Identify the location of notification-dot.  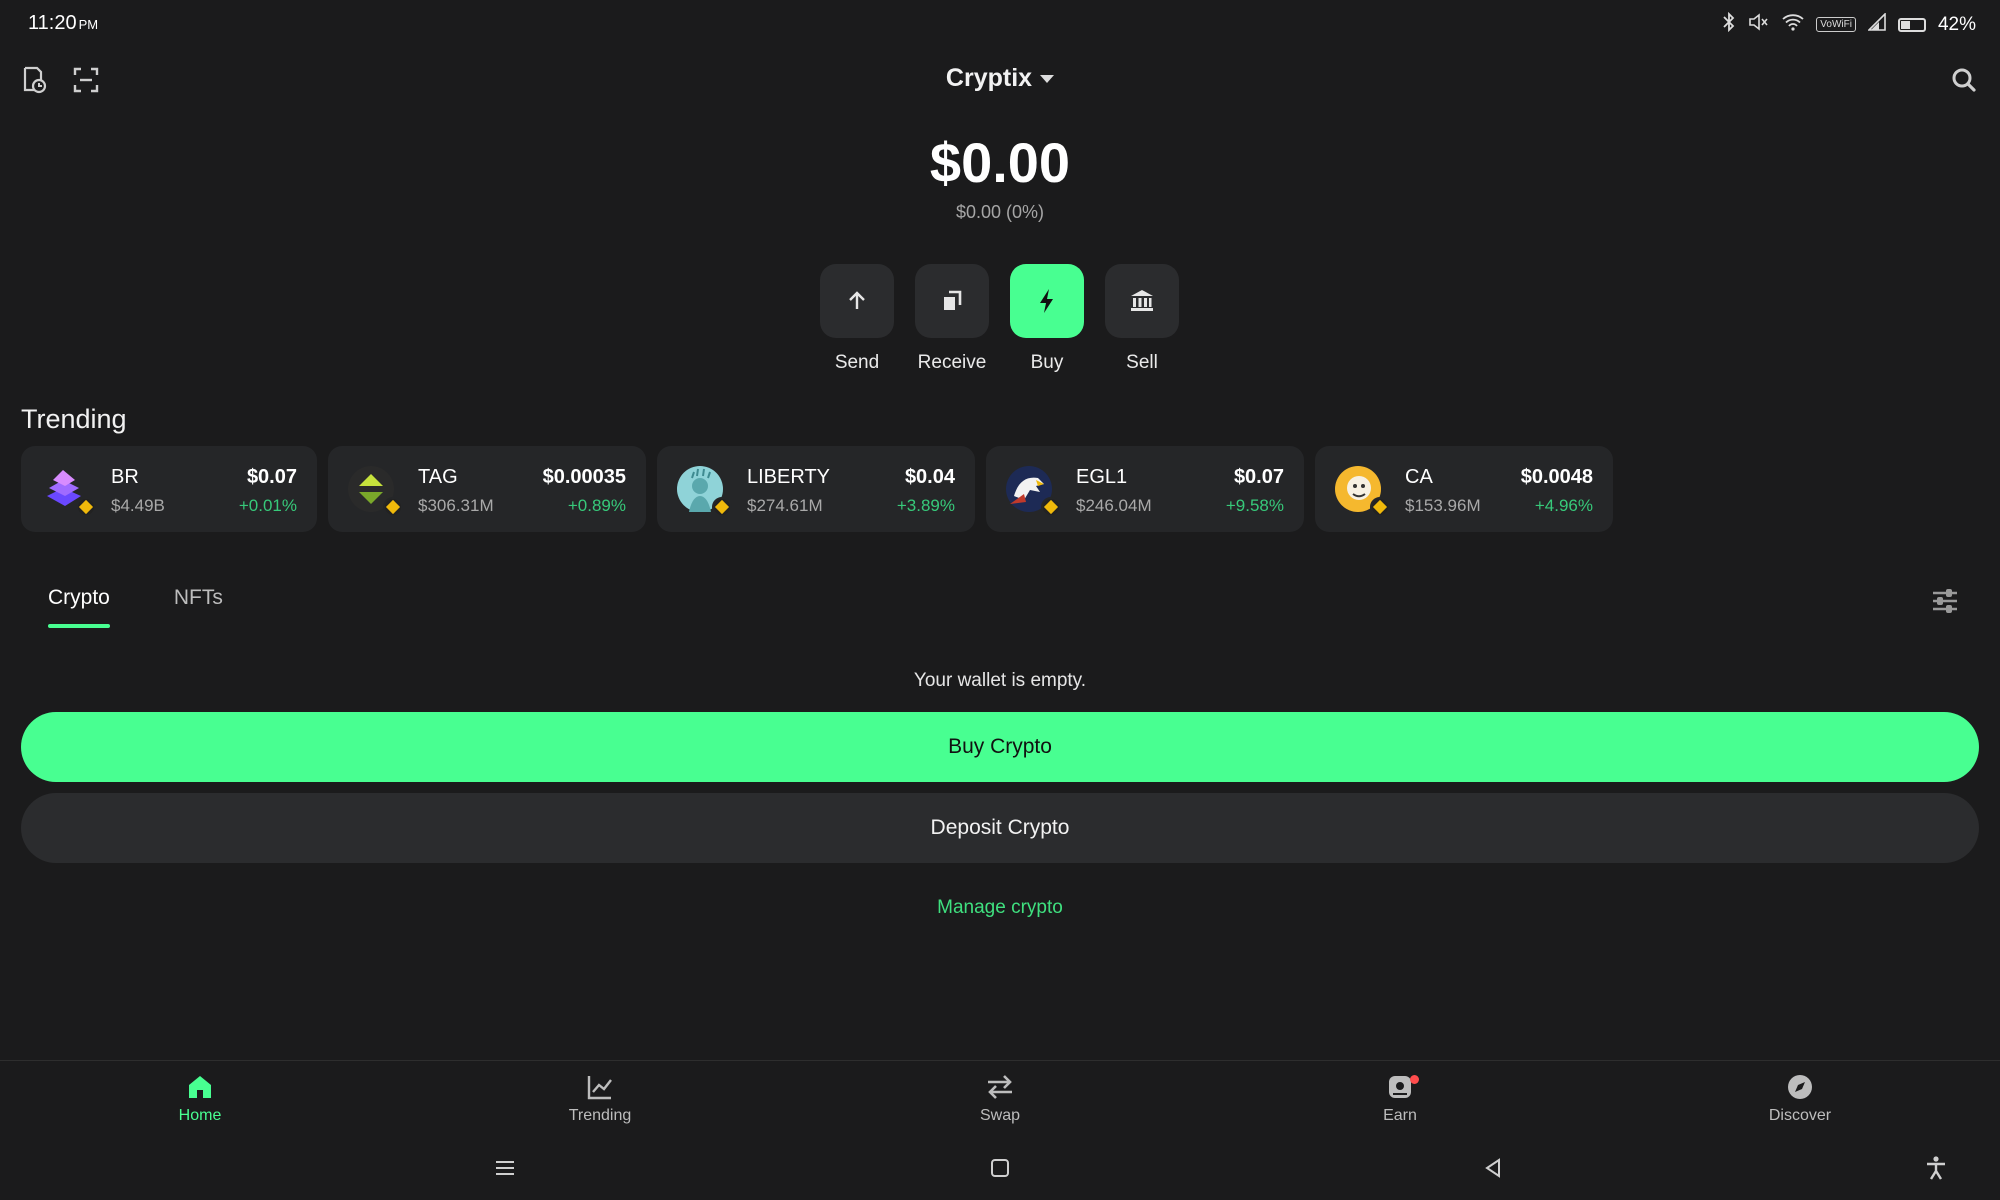
(1414, 1079).